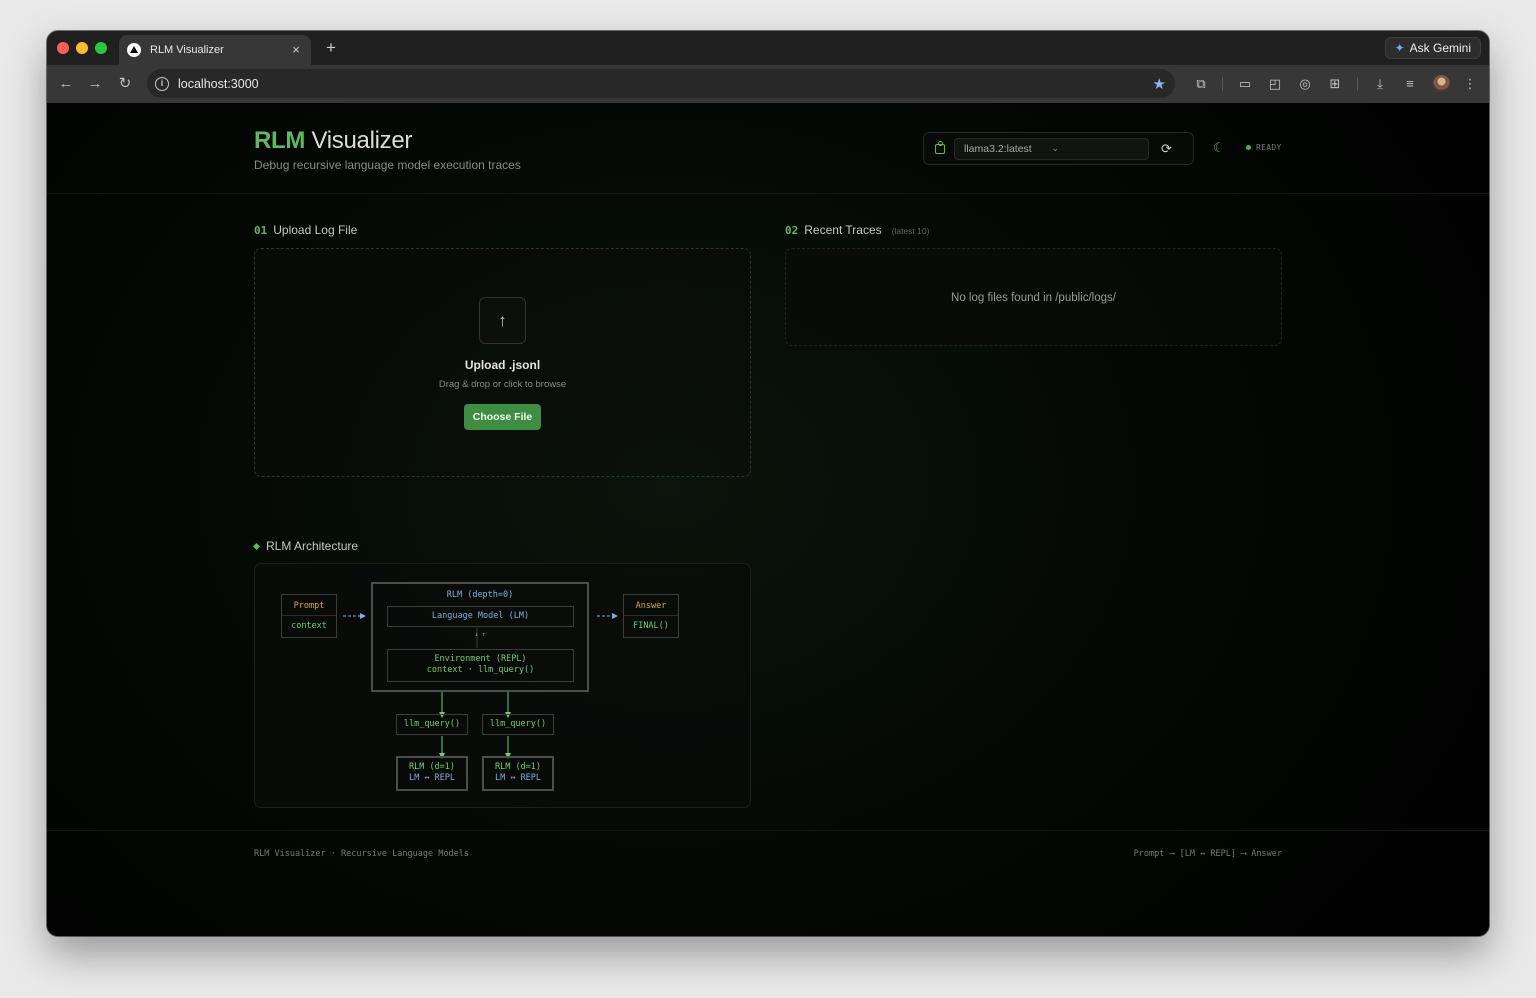 The image size is (1536, 998). I want to click on close-window-button, so click(63, 48).